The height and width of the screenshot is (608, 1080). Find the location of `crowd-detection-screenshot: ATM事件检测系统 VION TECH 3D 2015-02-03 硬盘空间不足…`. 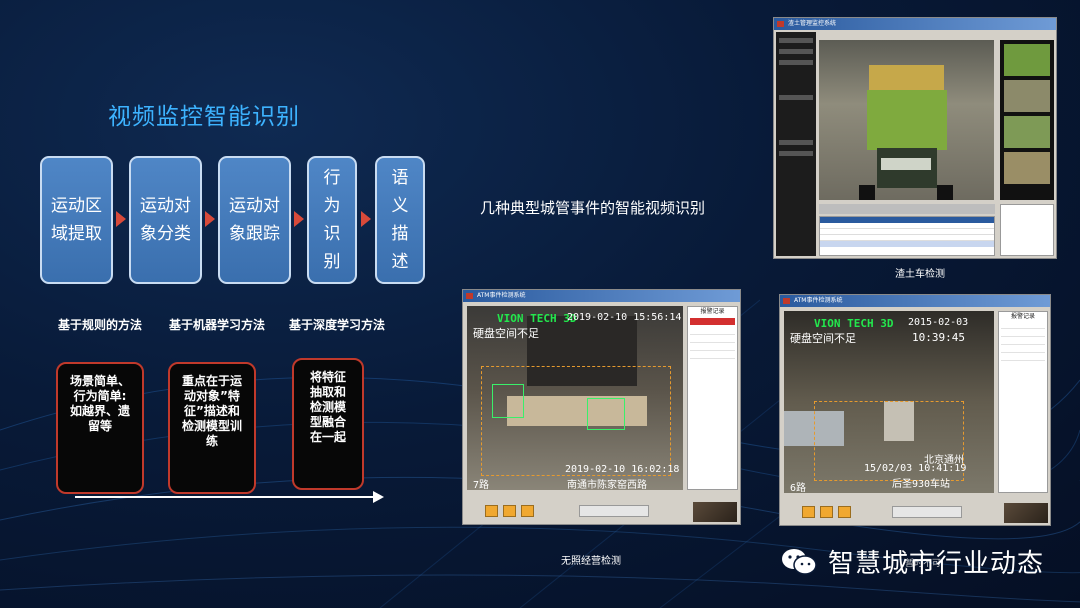

crowd-detection-screenshot: ATM事件检测系统 VION TECH 3D 2015-02-03 硬盘空间不足… is located at coordinates (915, 410).